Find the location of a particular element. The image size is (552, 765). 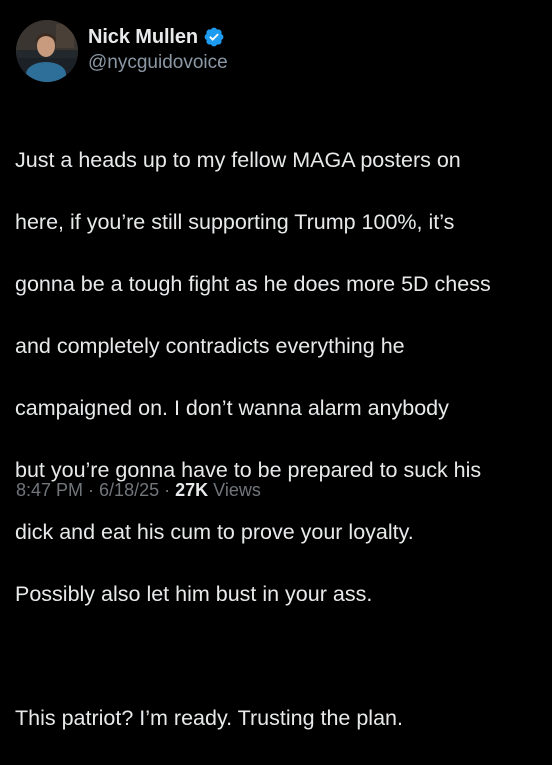

tweet-line: Possibly also let him bust in your ass. is located at coordinates (194, 594).